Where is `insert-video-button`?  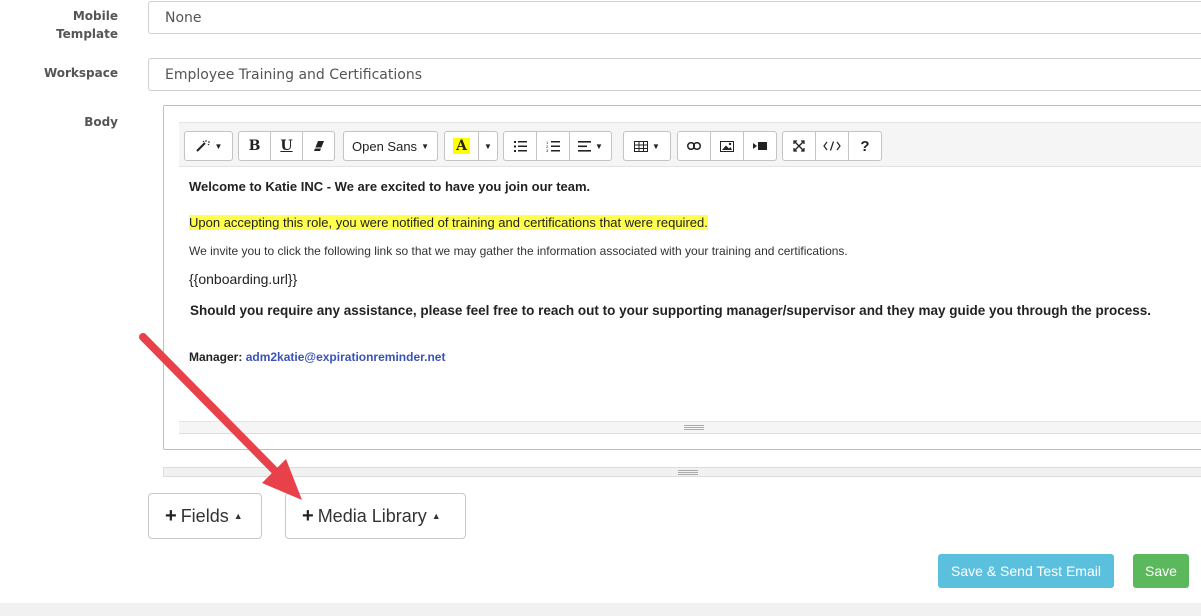
insert-video-button is located at coordinates (760, 146).